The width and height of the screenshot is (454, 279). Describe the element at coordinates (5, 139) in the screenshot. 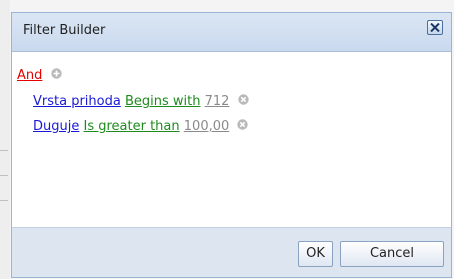

I see `background-edge` at that location.